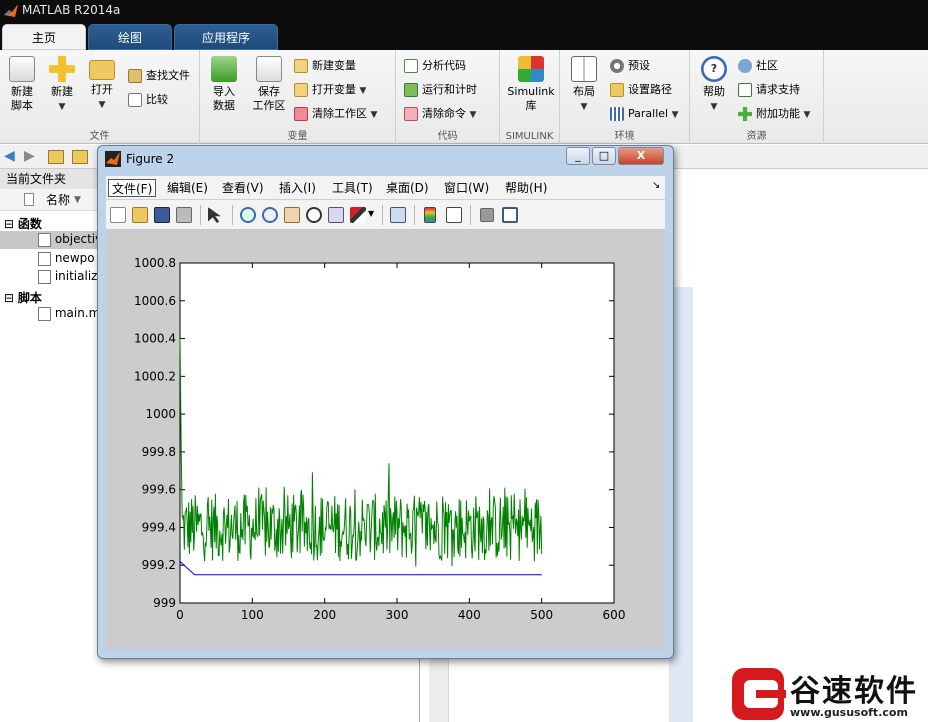 The image size is (928, 722). Describe the element at coordinates (44, 37) in the screenshot. I see `tab-home: 主页` at that location.